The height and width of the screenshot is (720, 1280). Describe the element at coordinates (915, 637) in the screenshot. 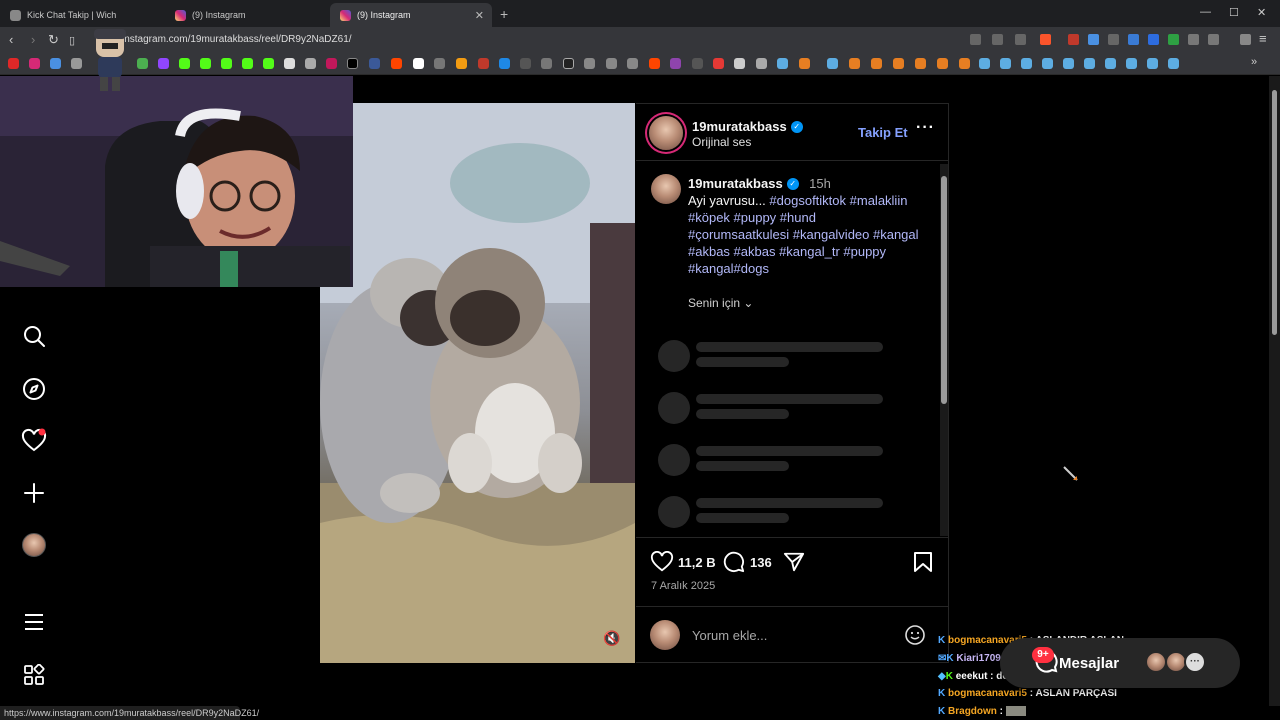

I see `emoji-icon` at that location.